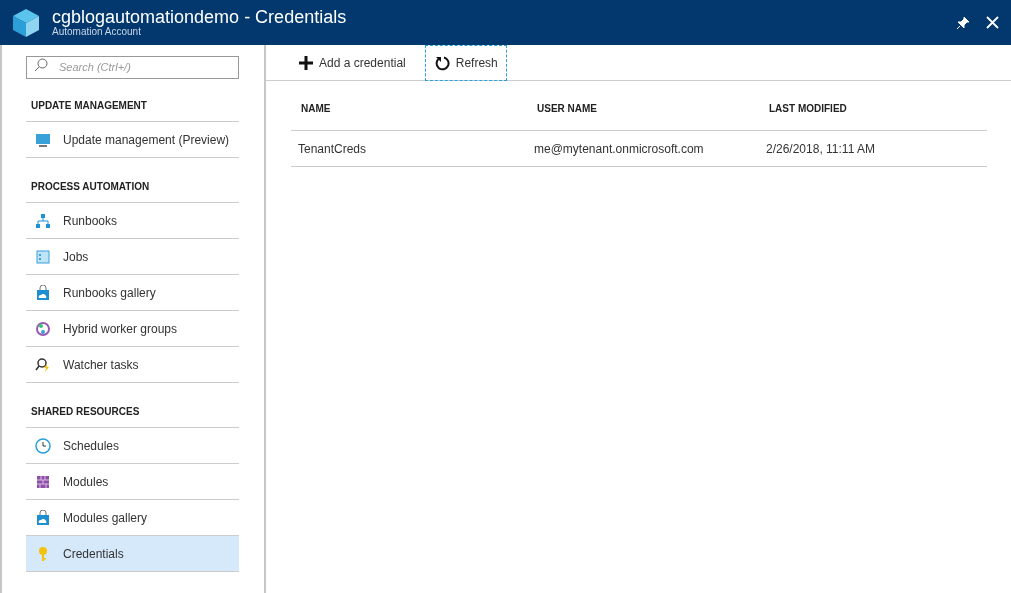 This screenshot has width=1011, height=593. What do you see at coordinates (132, 482) in the screenshot?
I see `nav-item: Modules` at bounding box center [132, 482].